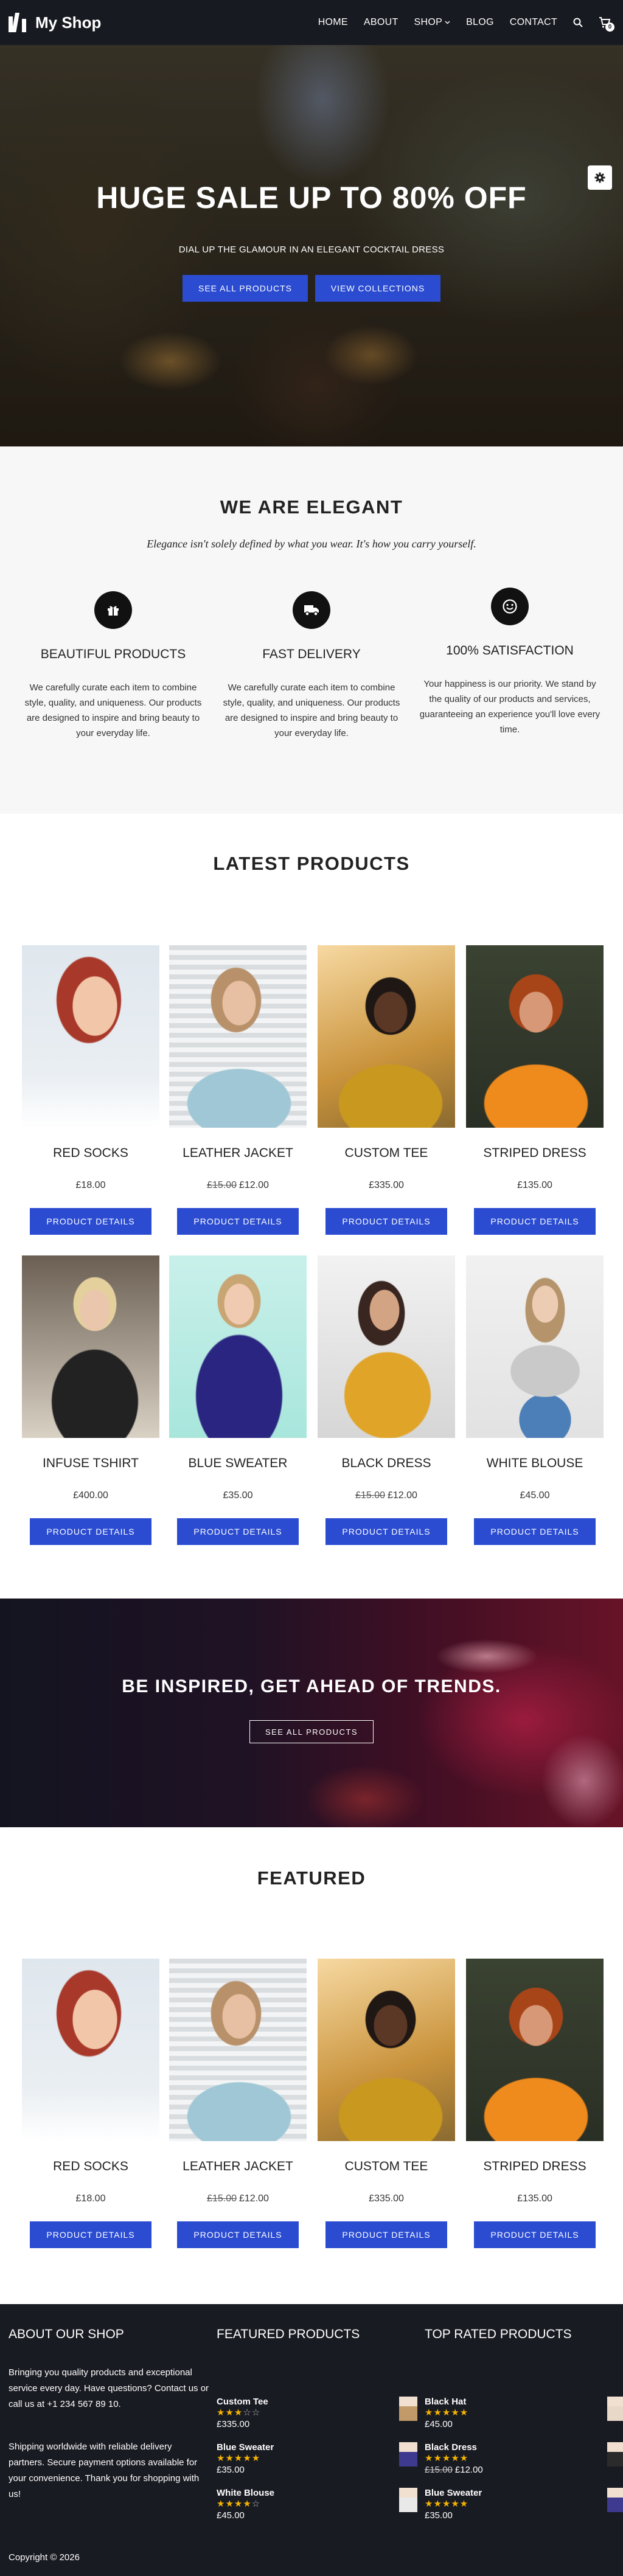 This screenshot has width=623, height=2576. What do you see at coordinates (524, 2402) in the screenshot?
I see `footer-product-name: Black Hat` at bounding box center [524, 2402].